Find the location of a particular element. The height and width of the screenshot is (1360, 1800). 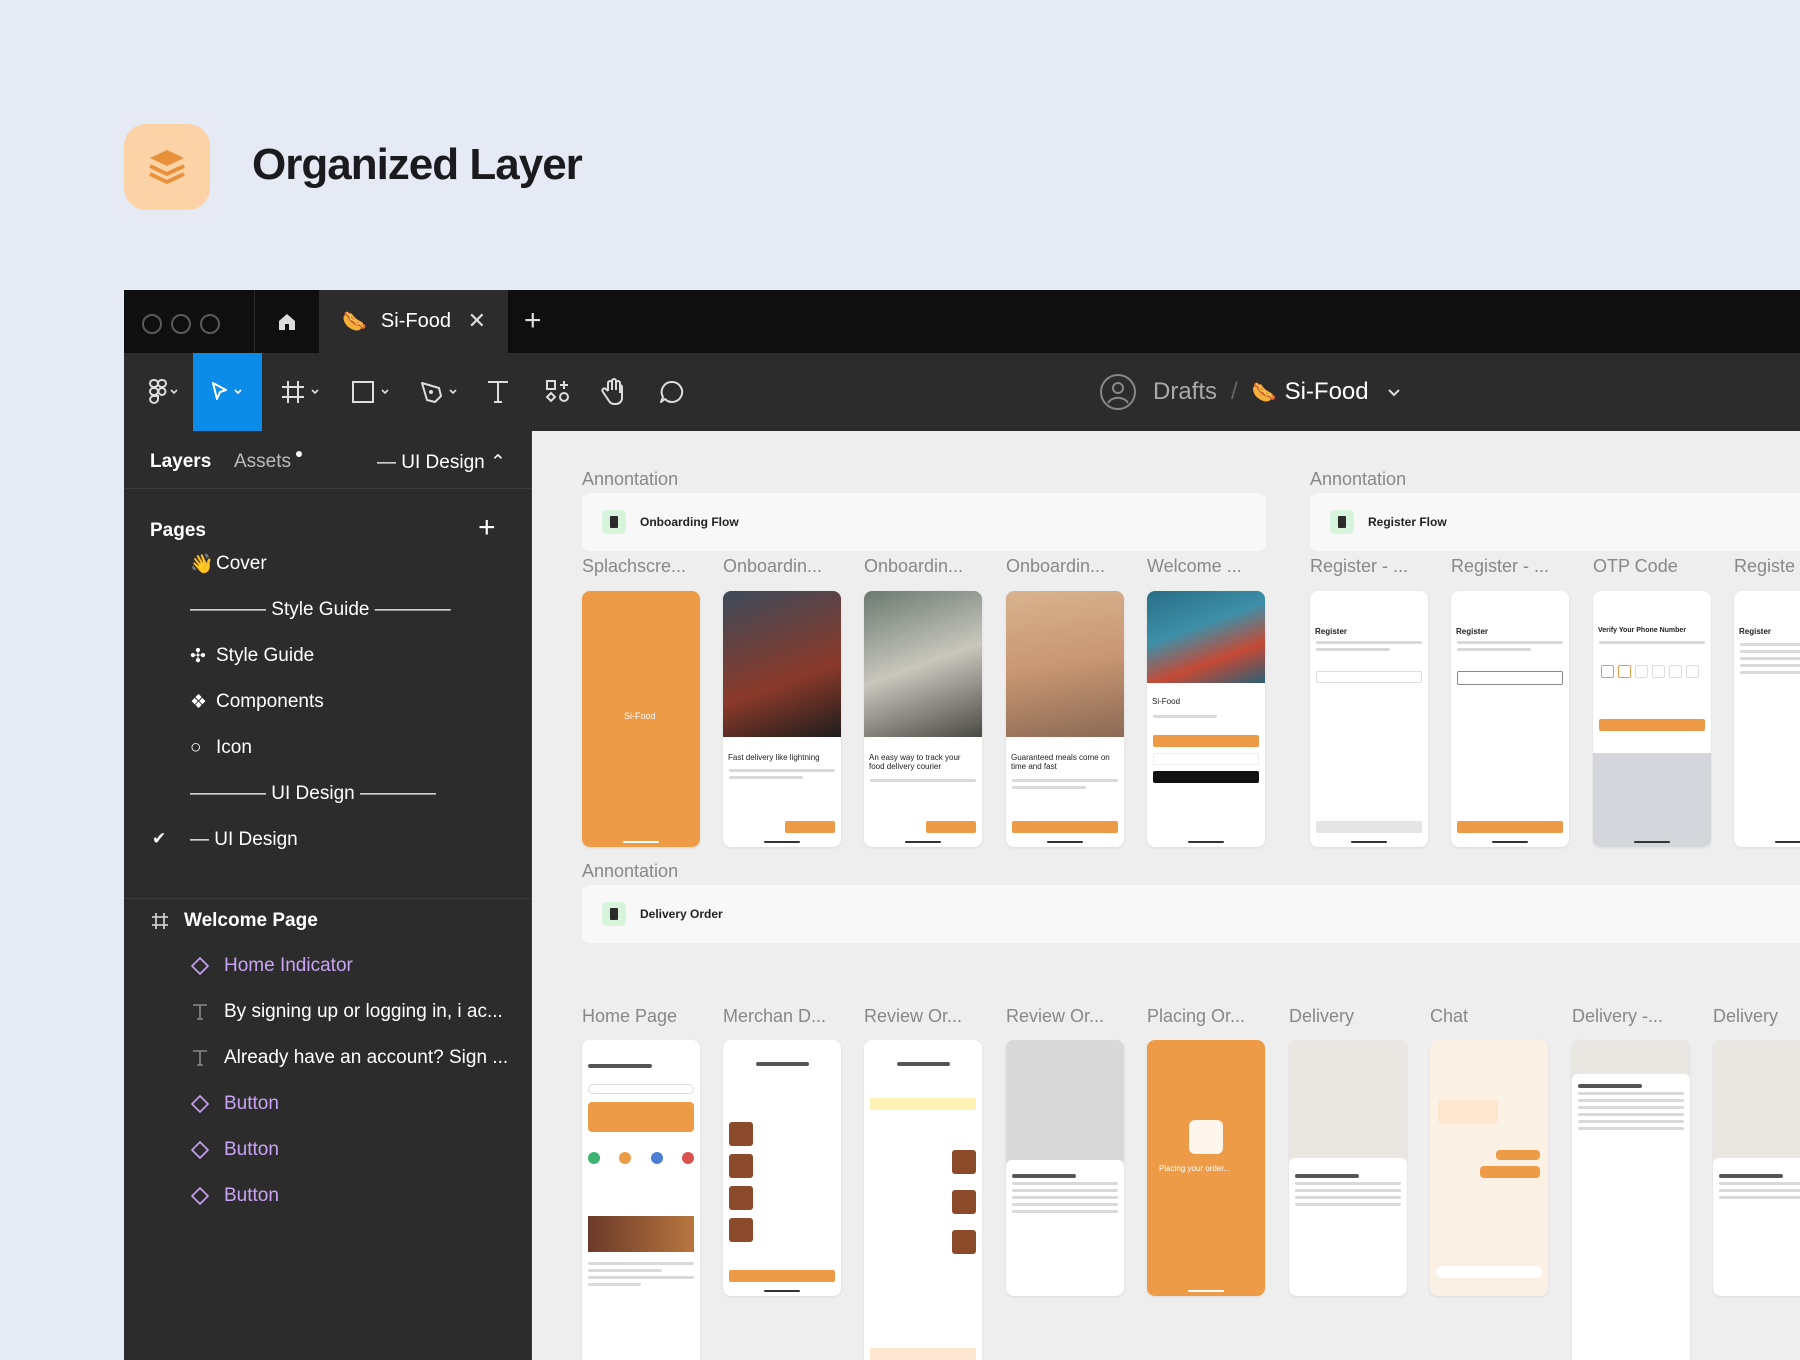

annotation-title: Onboarding Flow is located at coordinates (689, 522).